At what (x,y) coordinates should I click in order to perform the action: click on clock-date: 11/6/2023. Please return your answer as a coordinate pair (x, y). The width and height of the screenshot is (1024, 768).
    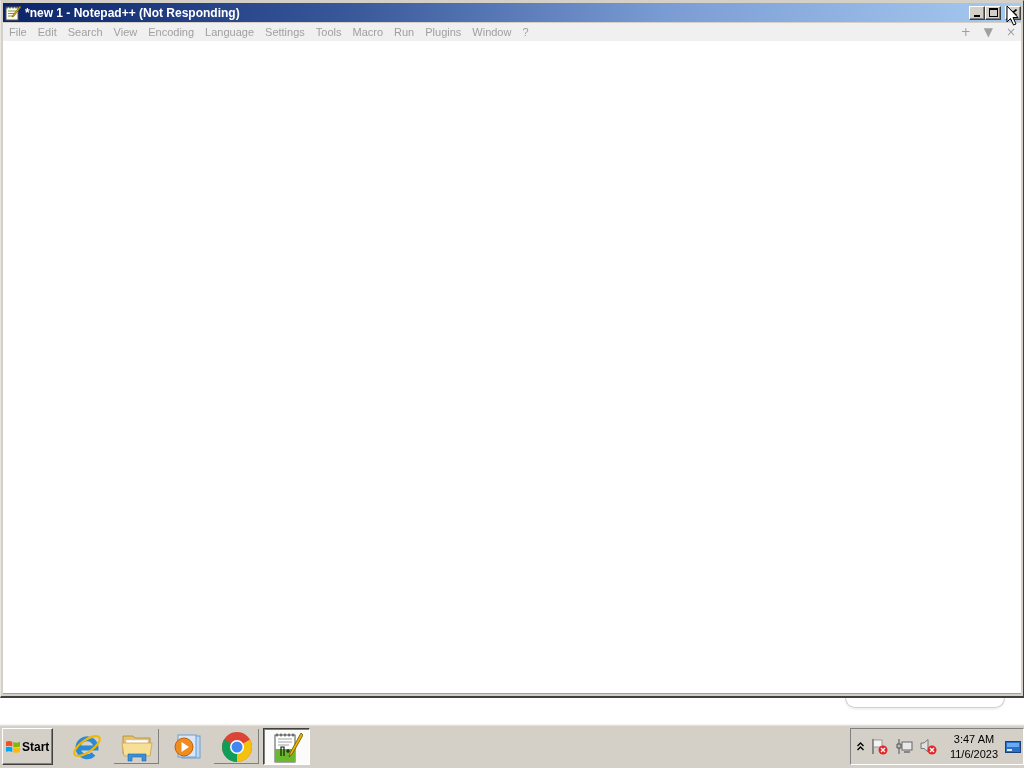
    Looking at the image, I should click on (974, 754).